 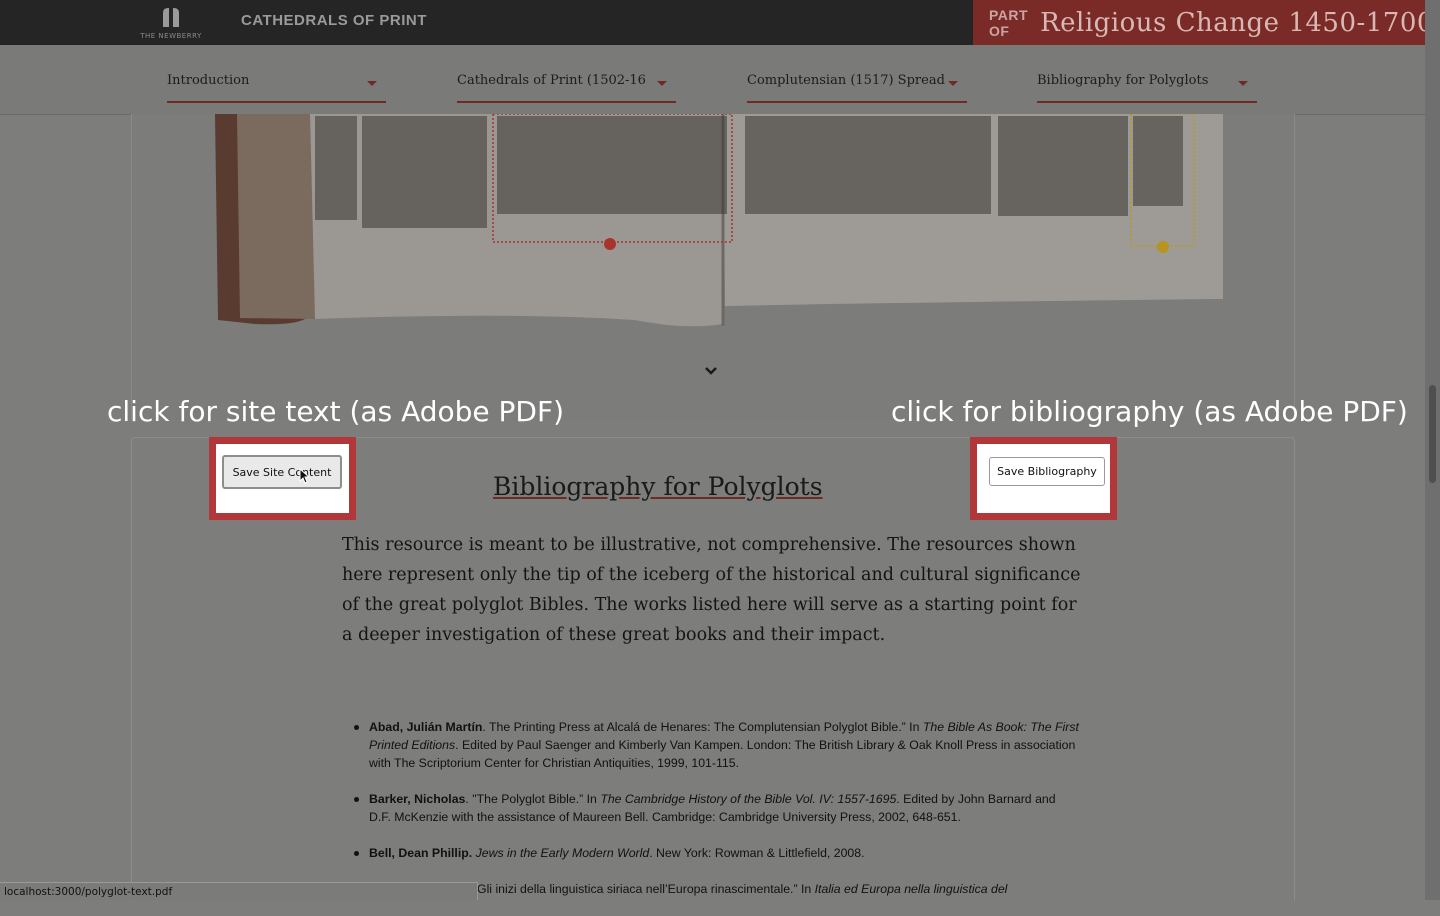 I want to click on nav-dropdown-label: Bibliography for Polyglots, so click(x=1123, y=80).